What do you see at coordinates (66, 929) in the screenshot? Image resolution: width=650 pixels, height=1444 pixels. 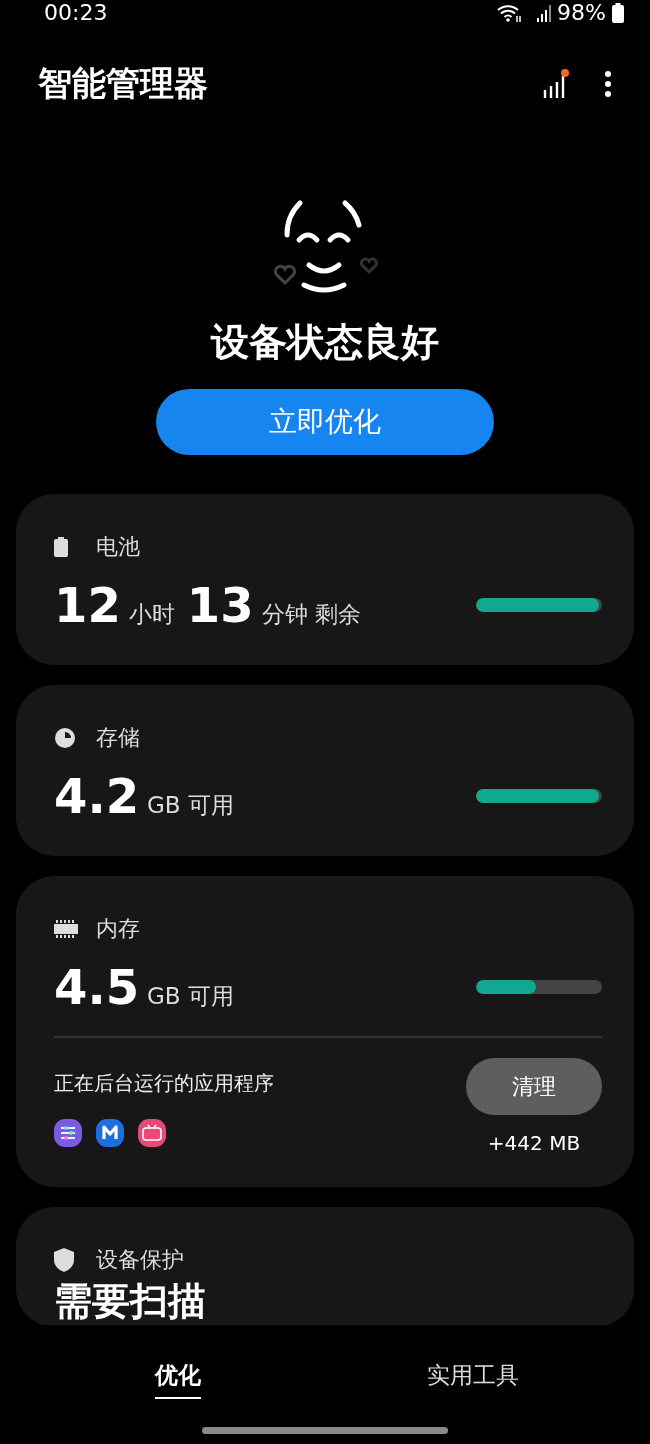 I see `memory-chip-icon` at bounding box center [66, 929].